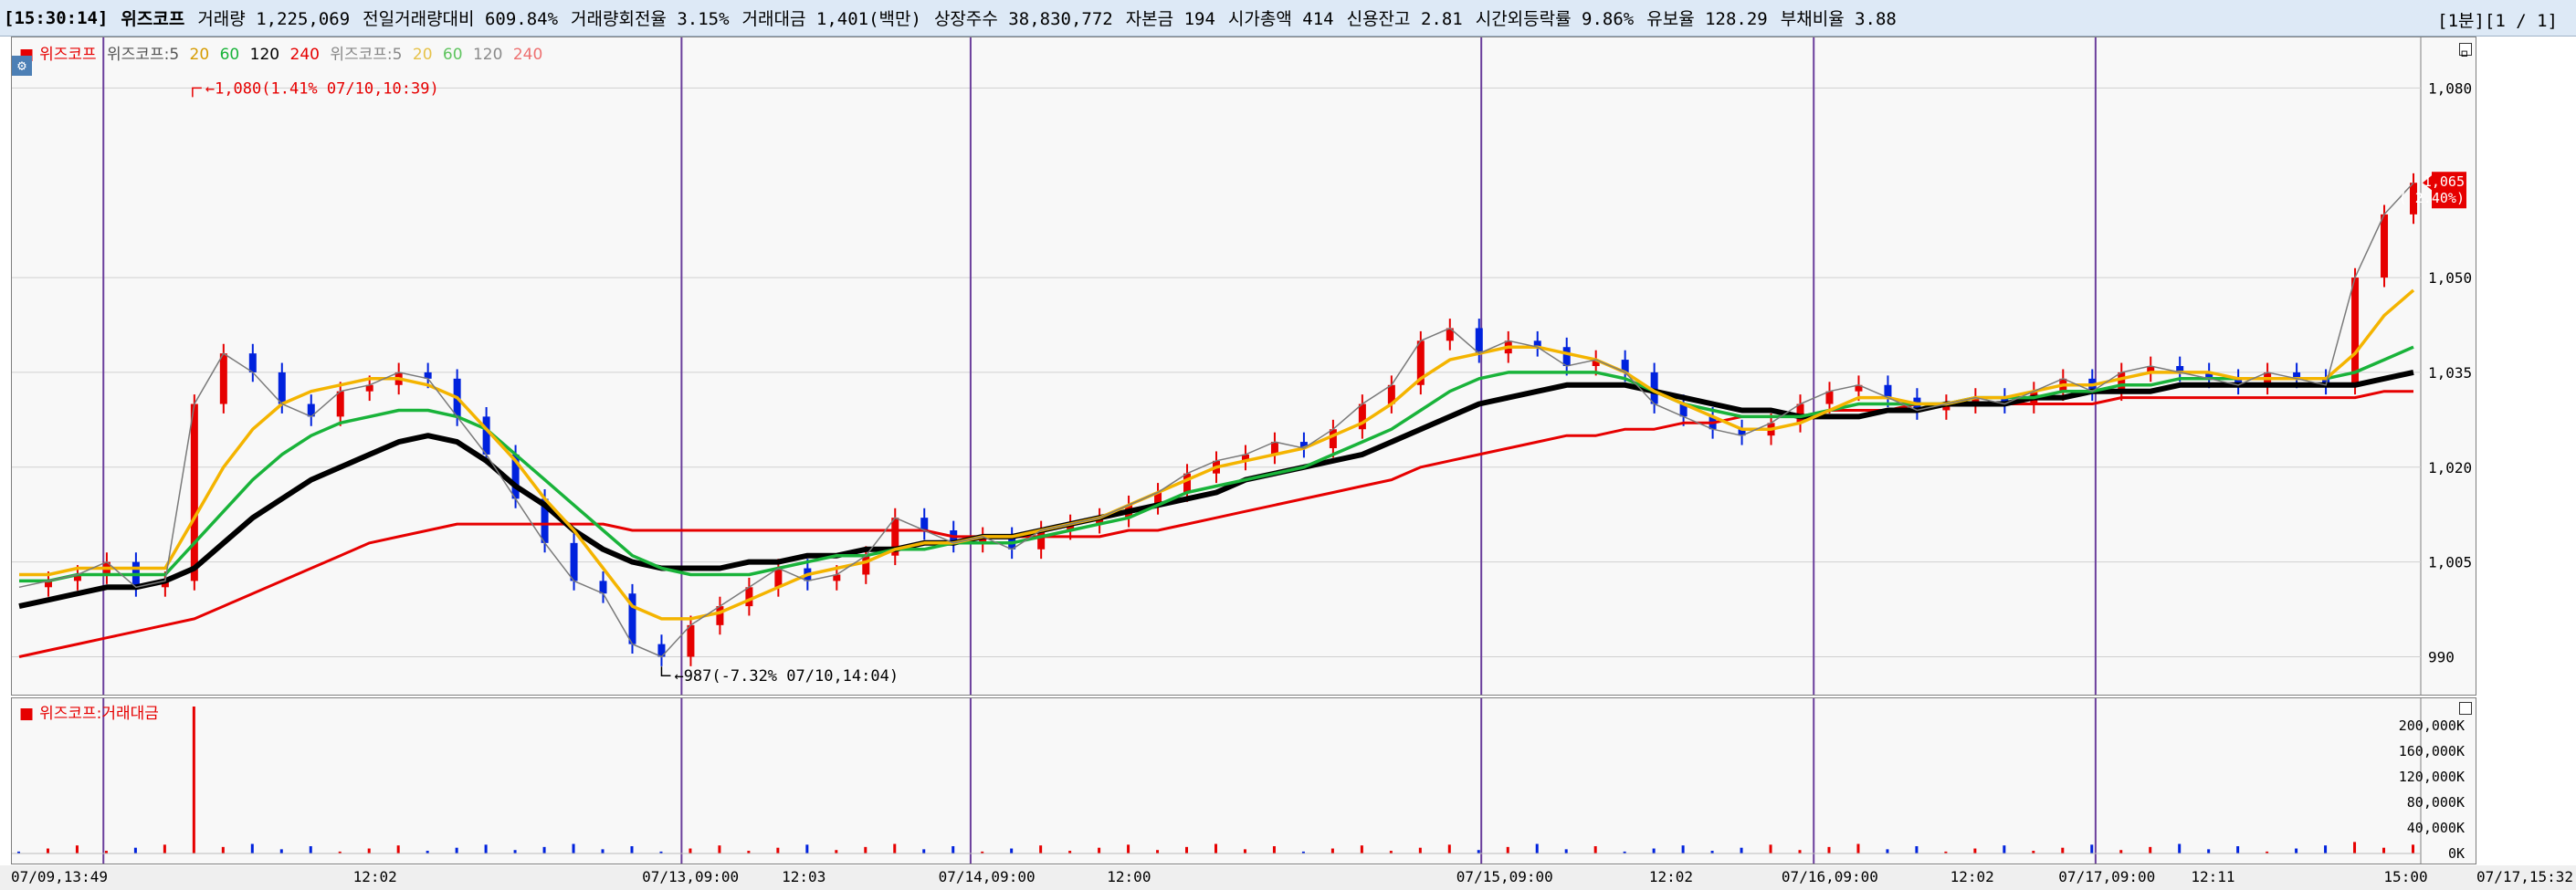  Describe the element at coordinates (197, 92) in the screenshot. I see `high-marker` at that location.